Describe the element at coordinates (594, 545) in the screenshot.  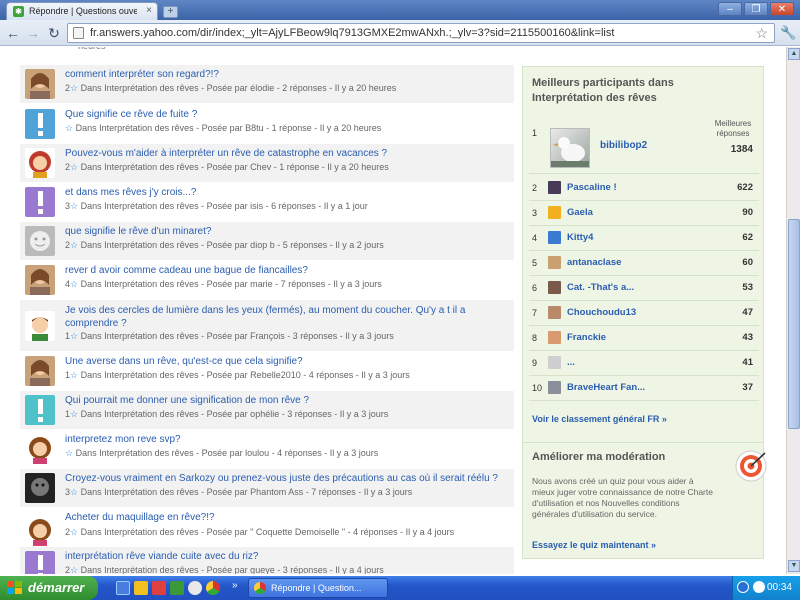
I see `quiz-link: Essayez le quiz maintenant »` at that location.